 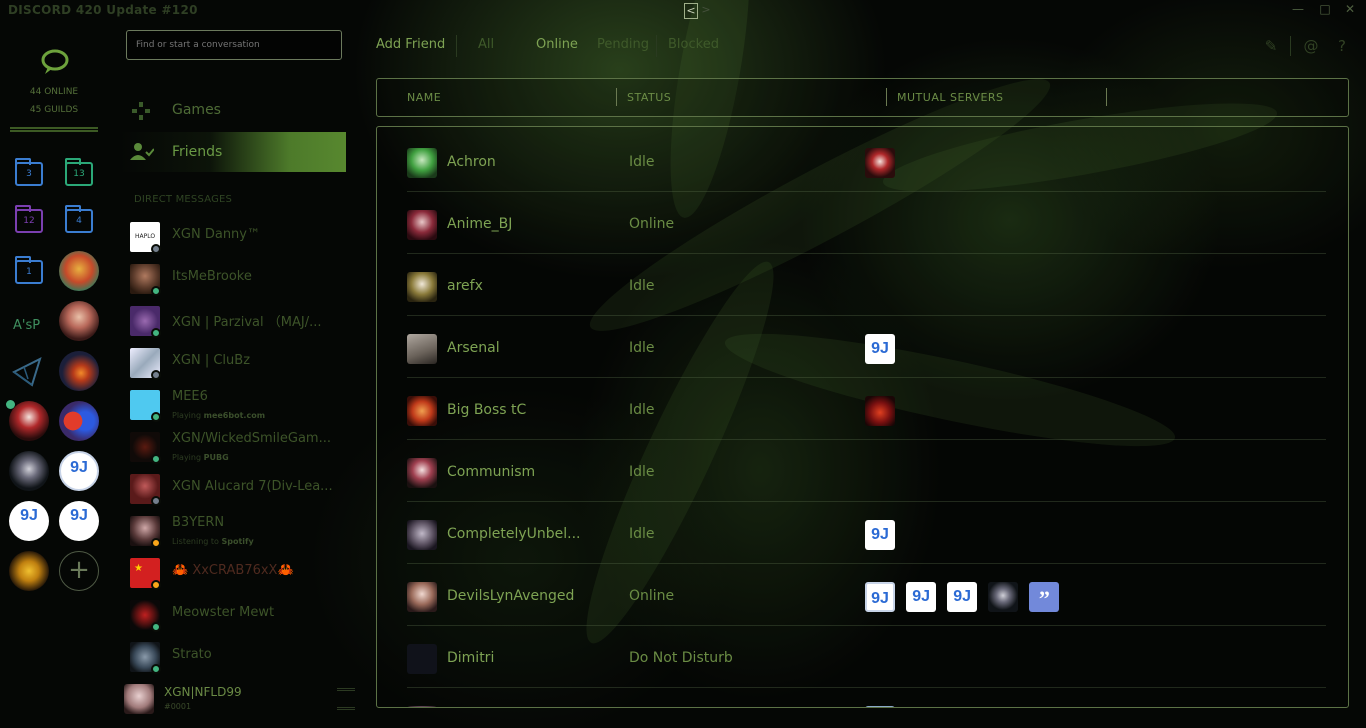 What do you see at coordinates (55, 62) in the screenshot?
I see `home-chat-icon` at bounding box center [55, 62].